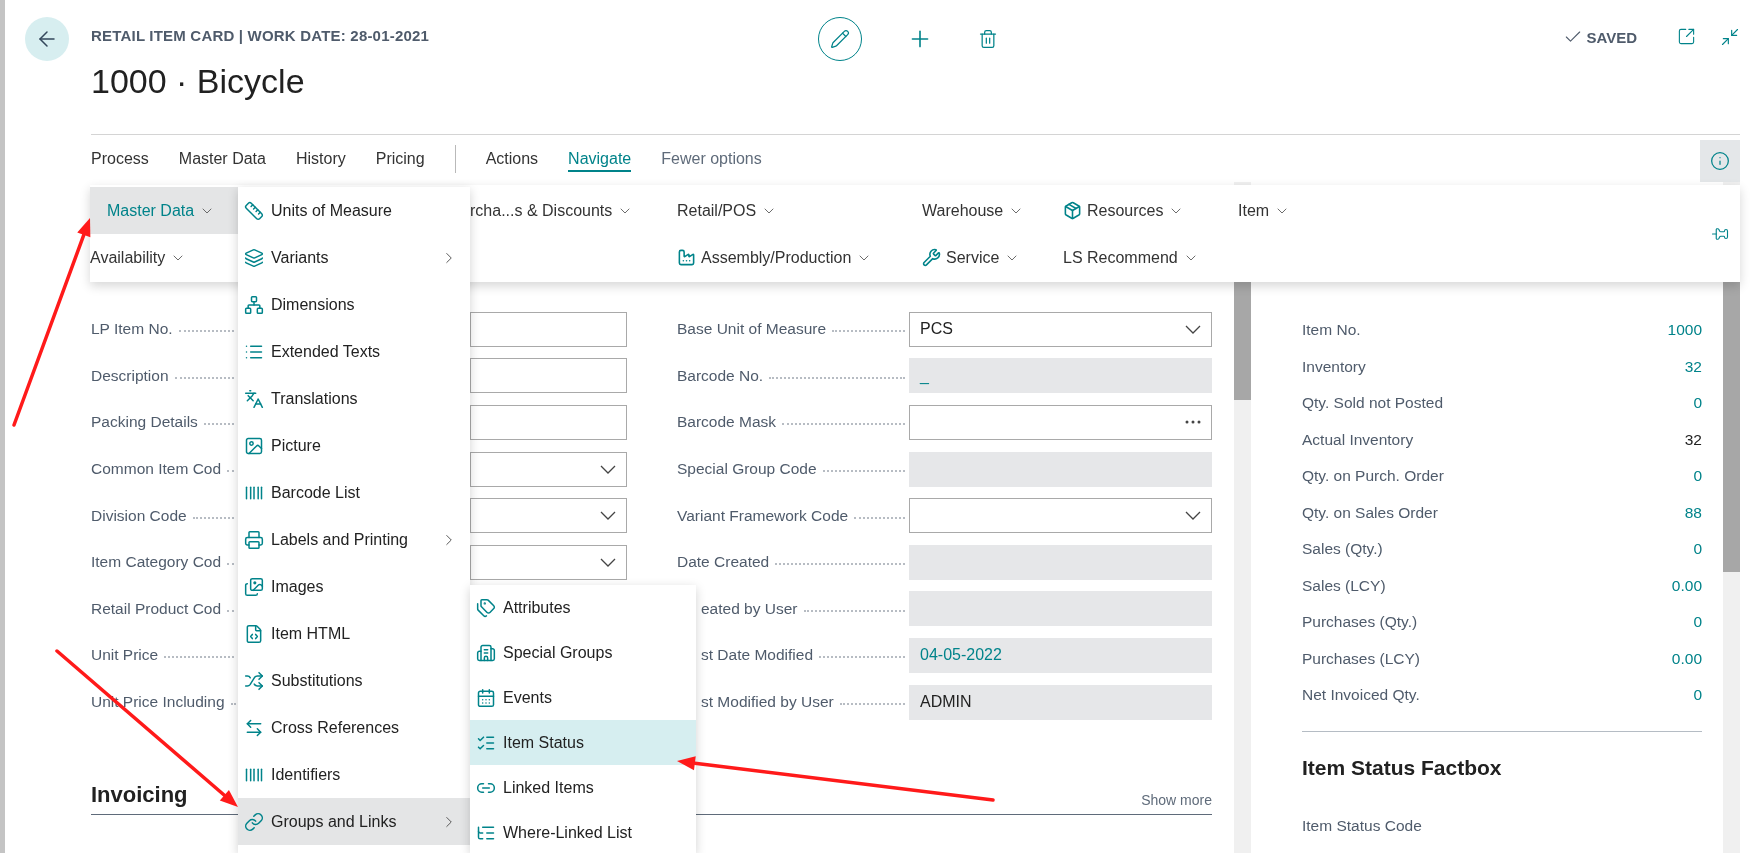 This screenshot has height=853, width=1755. I want to click on fewer-options-link: Fewer options, so click(711, 158).